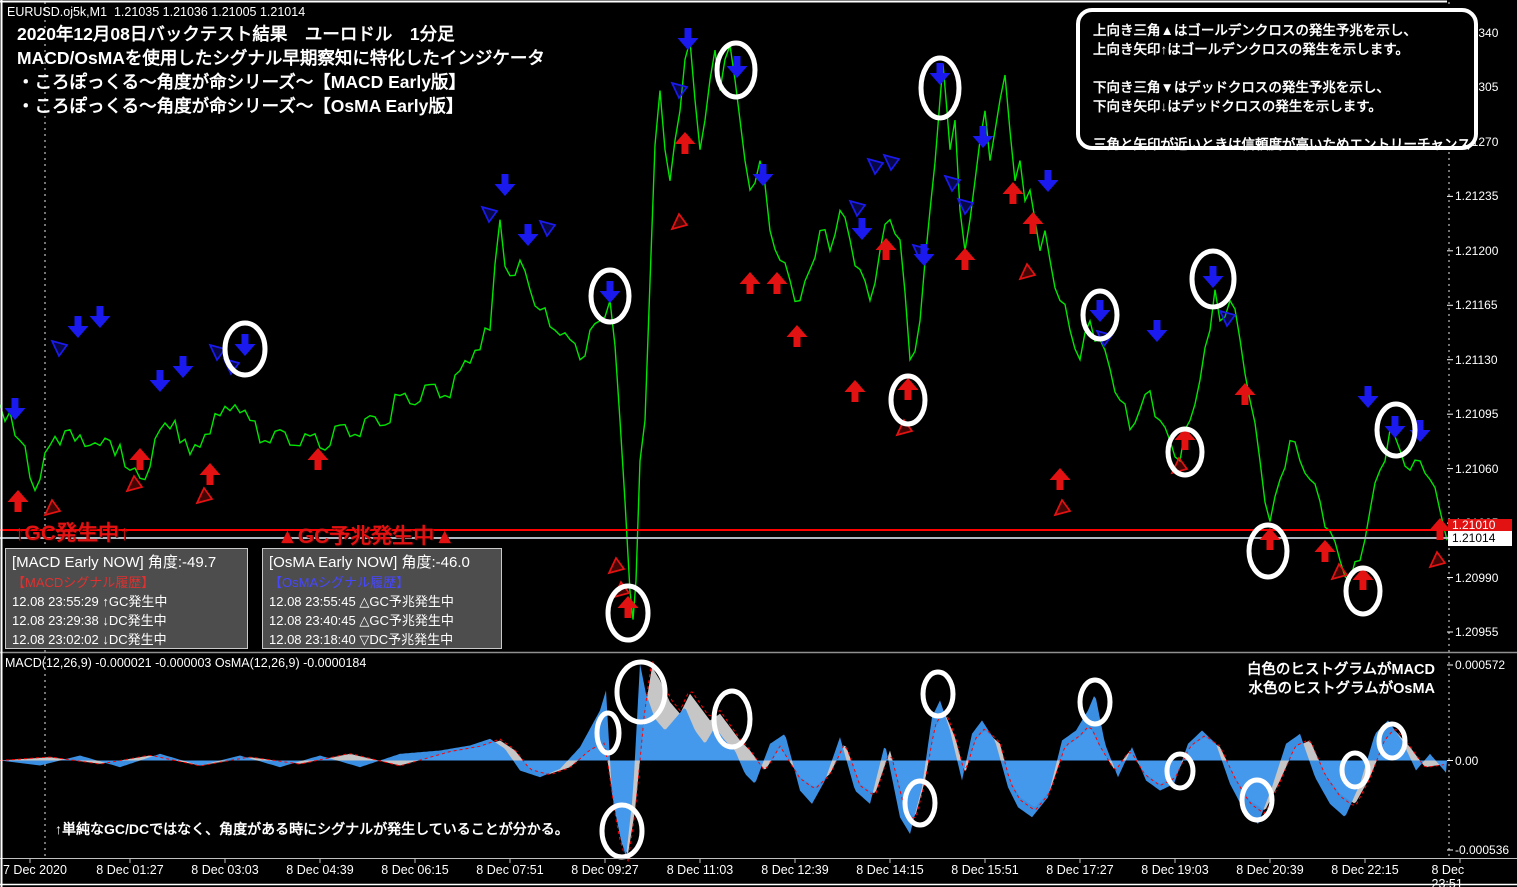 This screenshot has height=887, width=1517. I want to click on legend-line-7: 三角と矢印が近いときは信頼度が高いためエントリーチャンス, so click(1282, 144).